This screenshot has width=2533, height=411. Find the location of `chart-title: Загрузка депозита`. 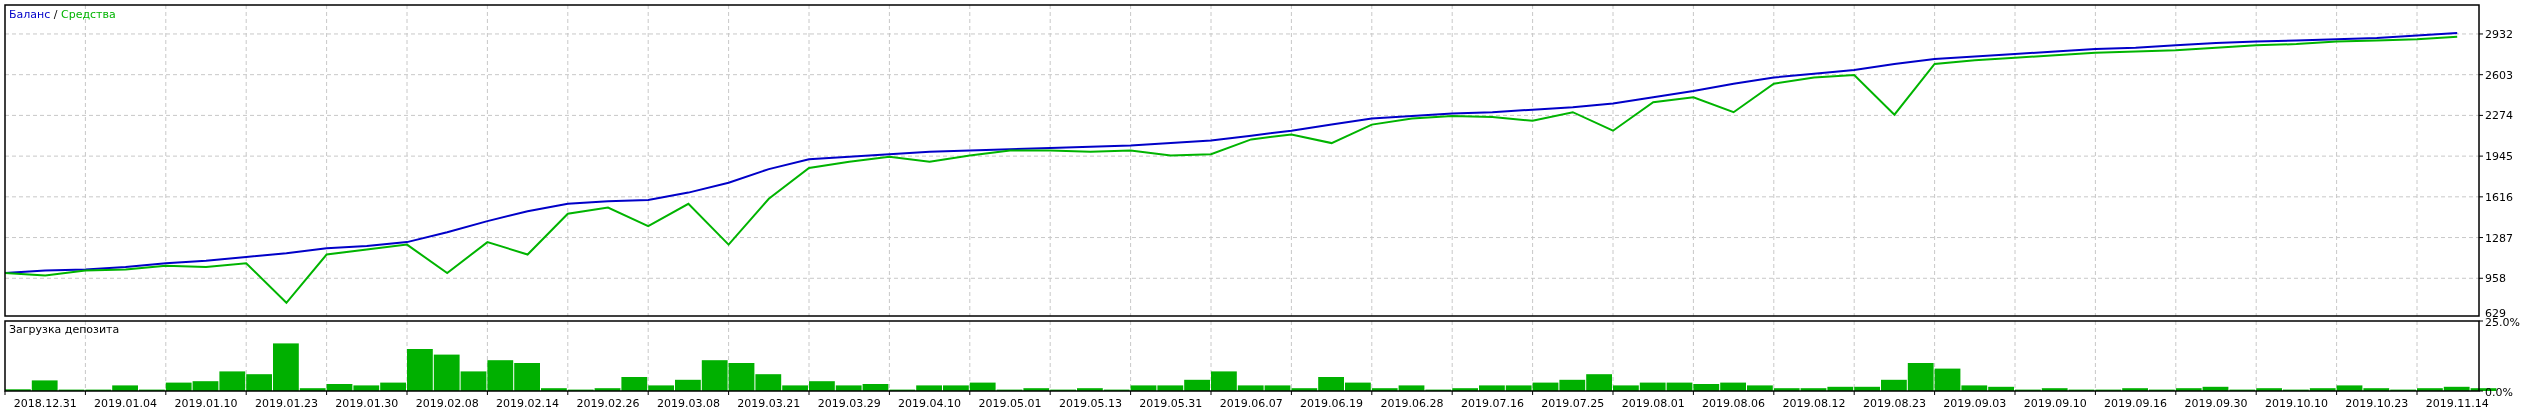

chart-title: Загрузка депозита is located at coordinates (64, 329).